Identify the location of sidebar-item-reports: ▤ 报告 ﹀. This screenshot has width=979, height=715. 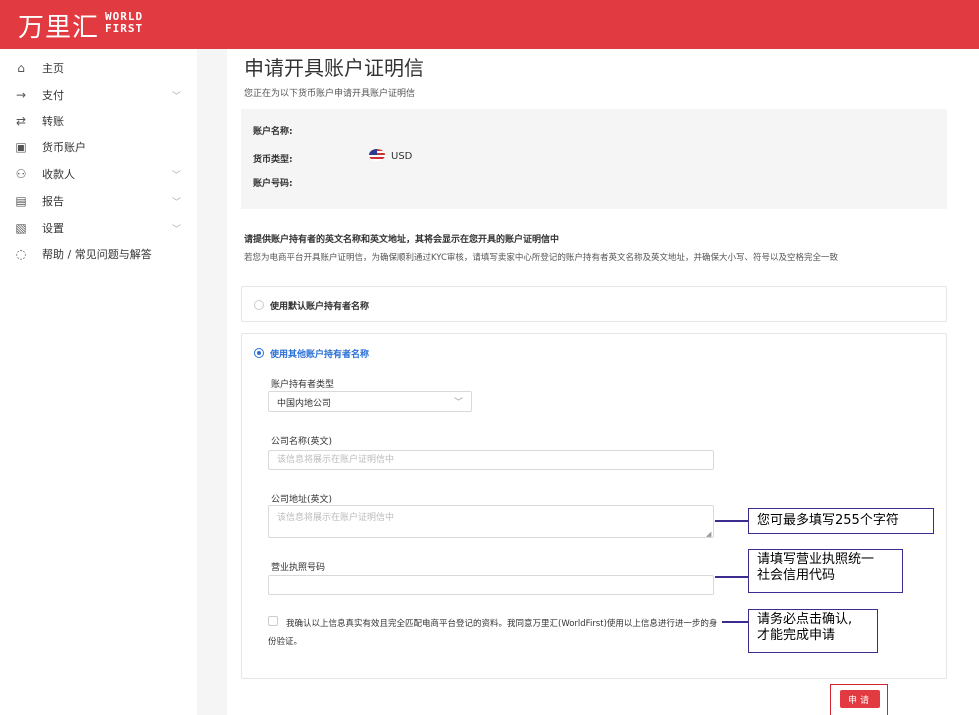
(98, 201).